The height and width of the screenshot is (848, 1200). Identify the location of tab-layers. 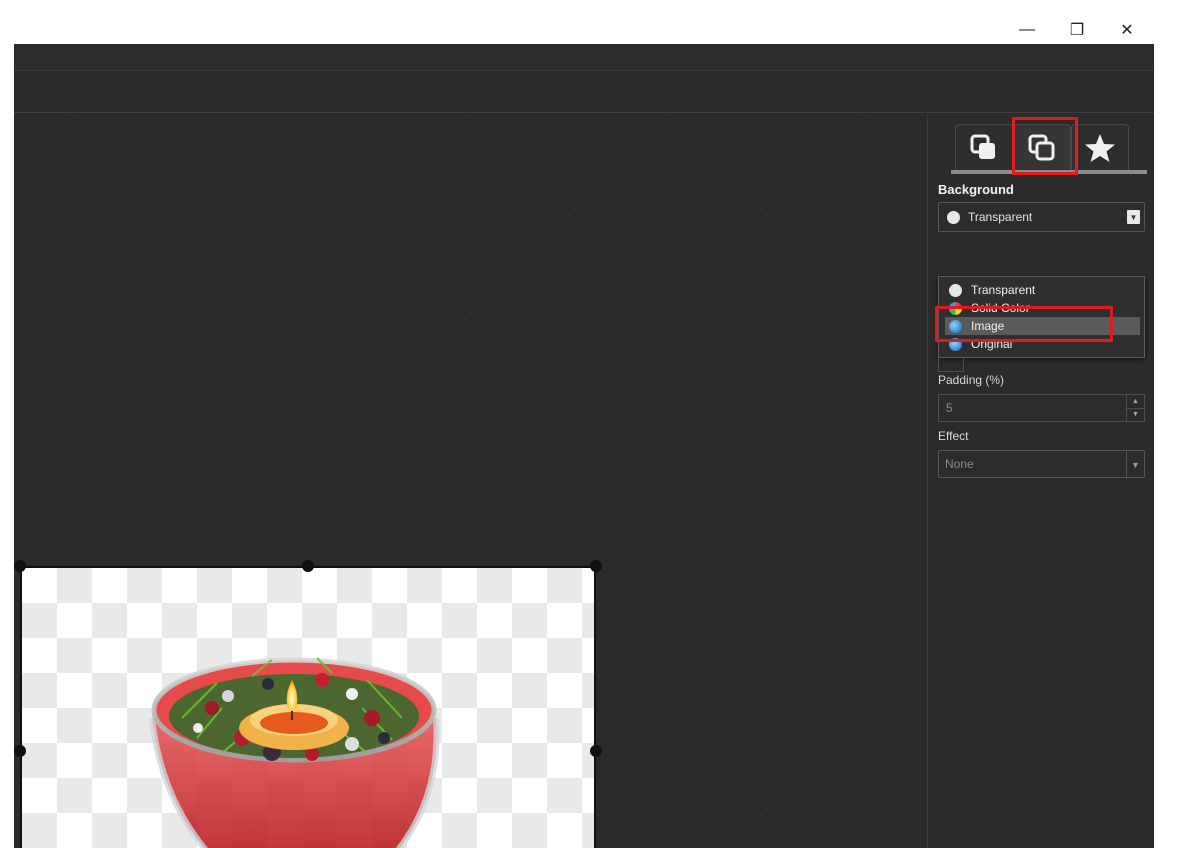
(984, 147).